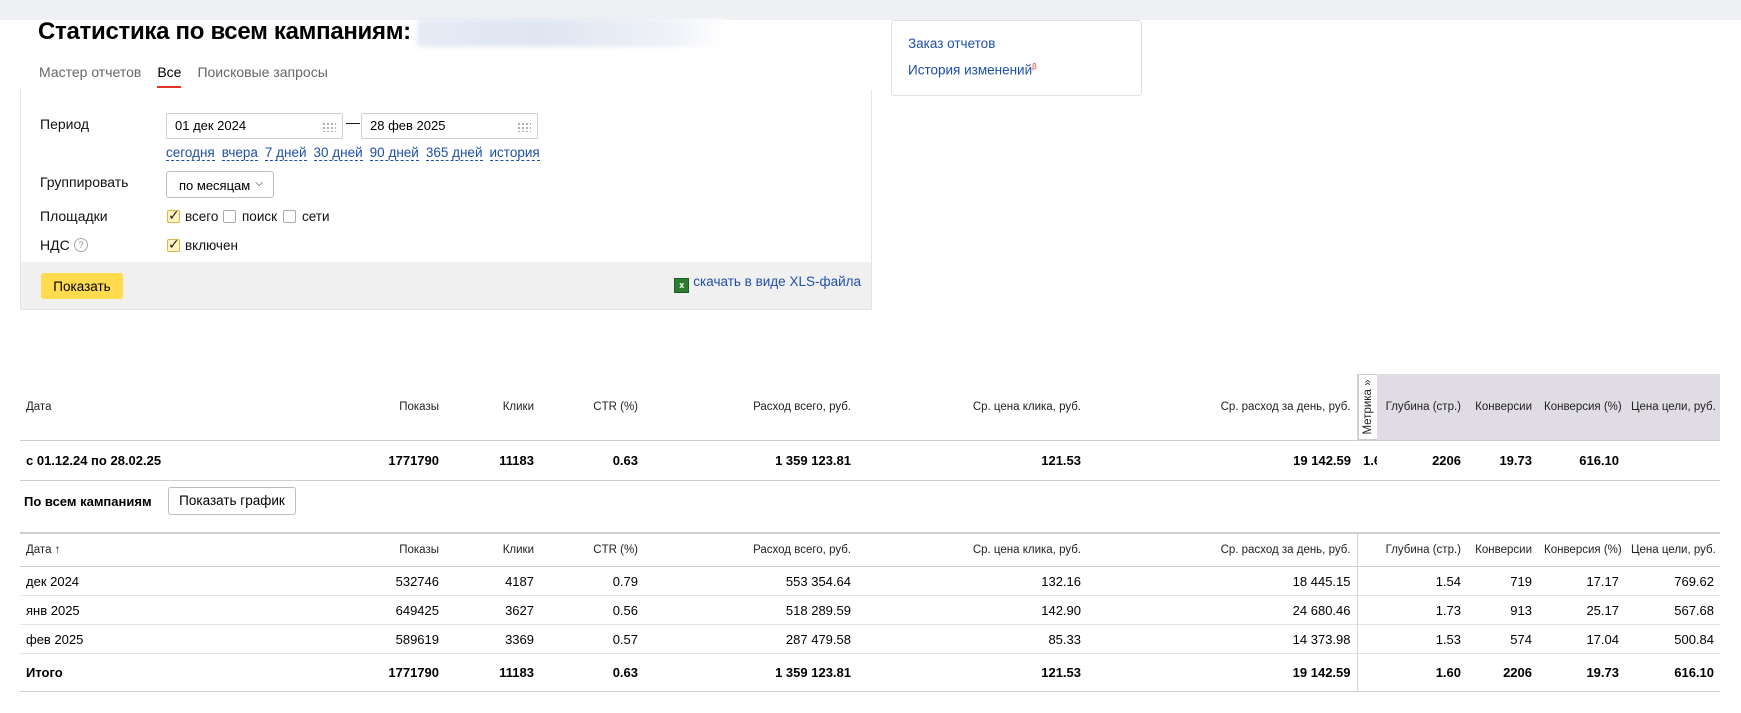  What do you see at coordinates (571, 32) in the screenshot?
I see `blurred-account-name` at bounding box center [571, 32].